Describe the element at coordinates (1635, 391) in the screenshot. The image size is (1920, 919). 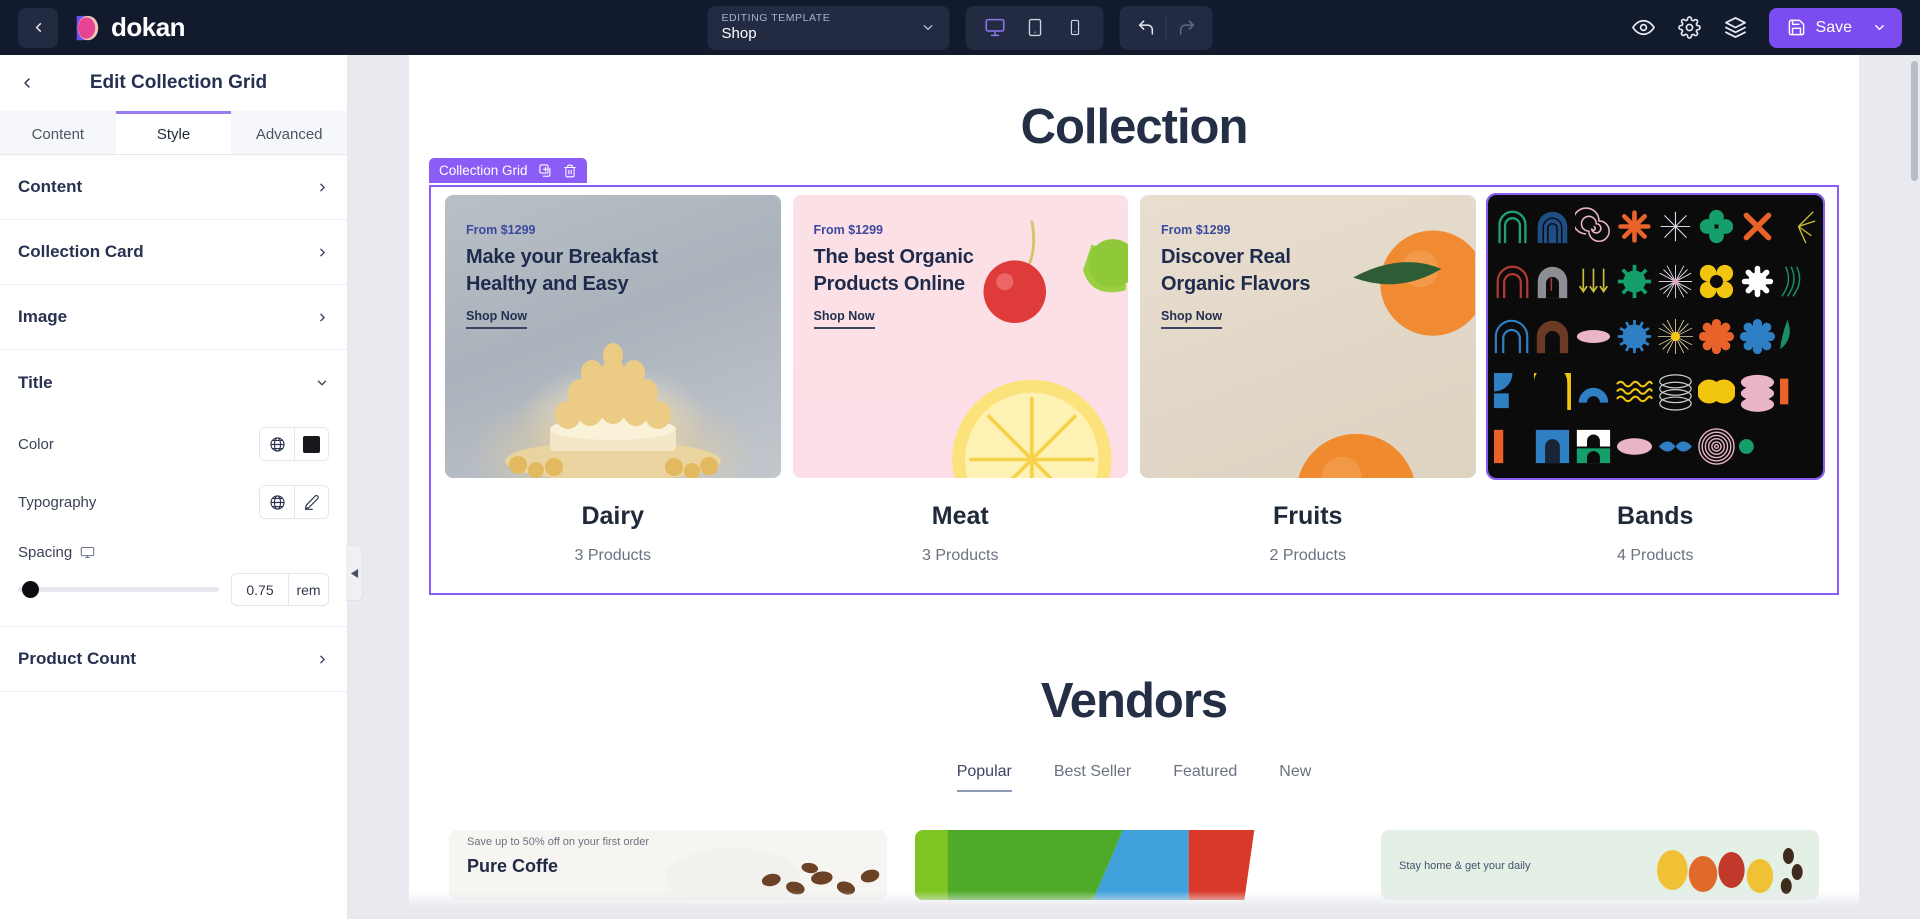
I see `shape-wave-yellow` at that location.